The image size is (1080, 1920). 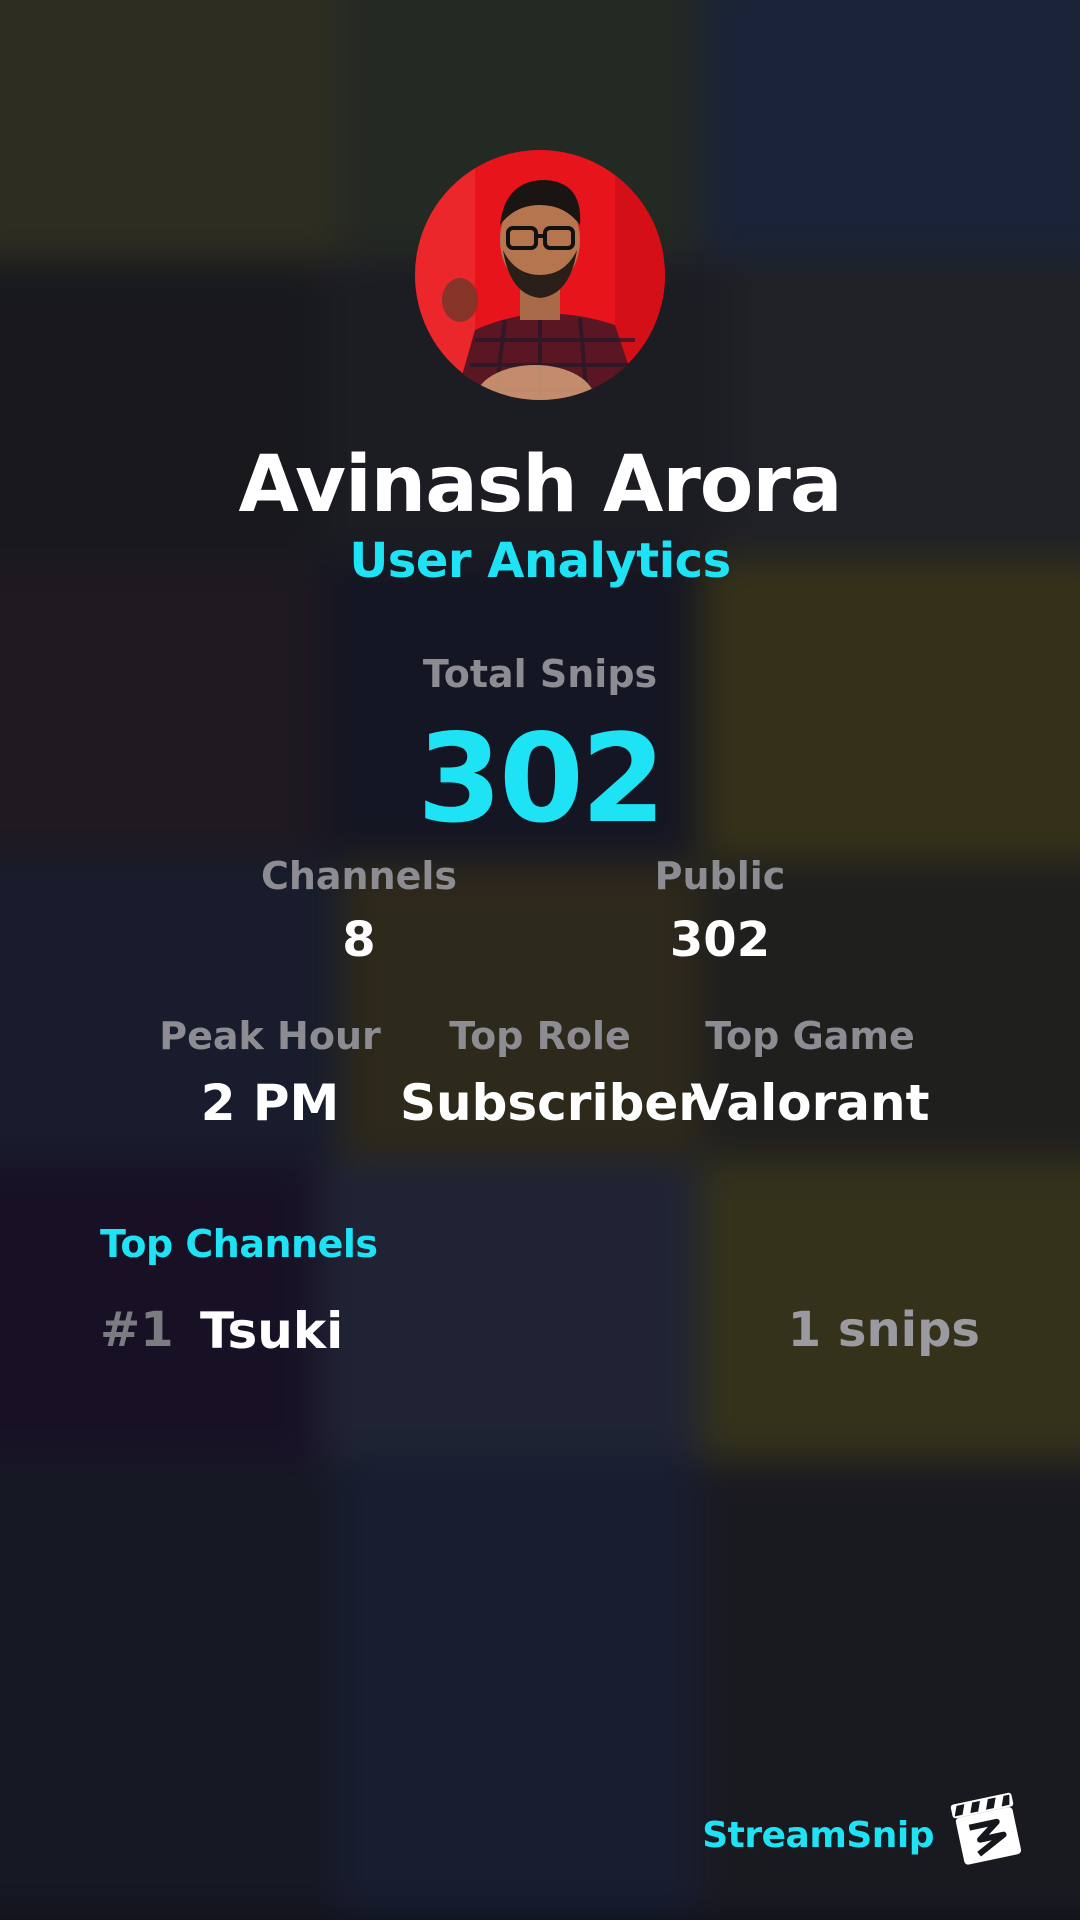 What do you see at coordinates (540, 674) in the screenshot?
I see `total-snips-label: Total Snips` at bounding box center [540, 674].